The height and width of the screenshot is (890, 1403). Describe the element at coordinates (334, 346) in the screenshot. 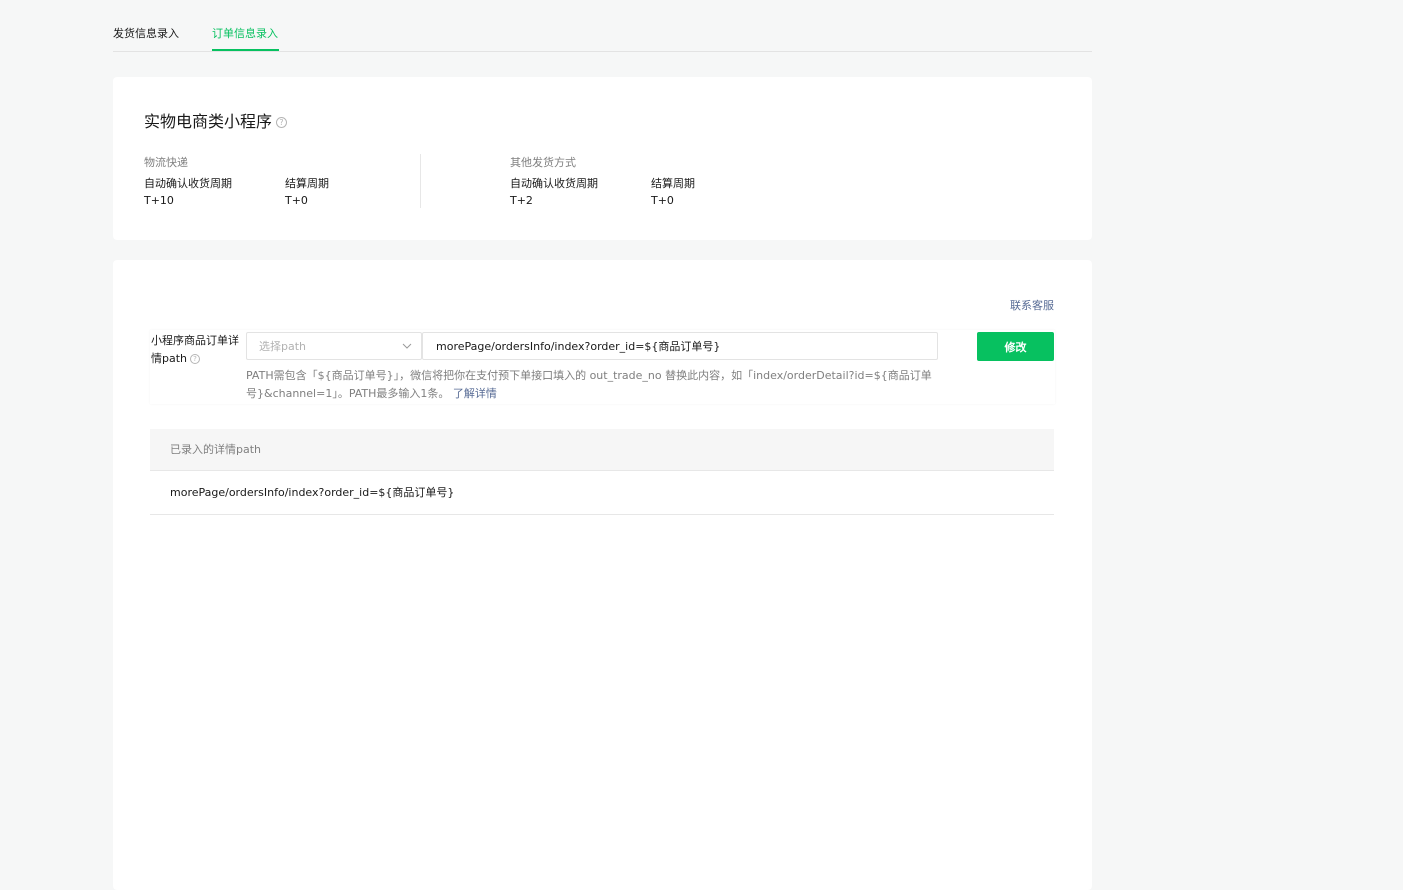

I see `path-select: 选择path` at that location.